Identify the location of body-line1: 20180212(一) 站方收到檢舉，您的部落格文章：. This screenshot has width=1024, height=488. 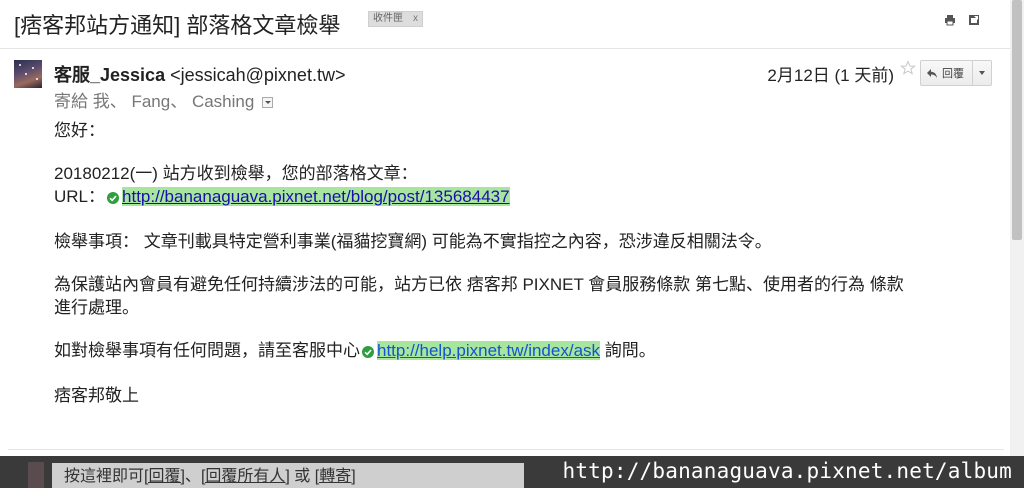
(236, 173).